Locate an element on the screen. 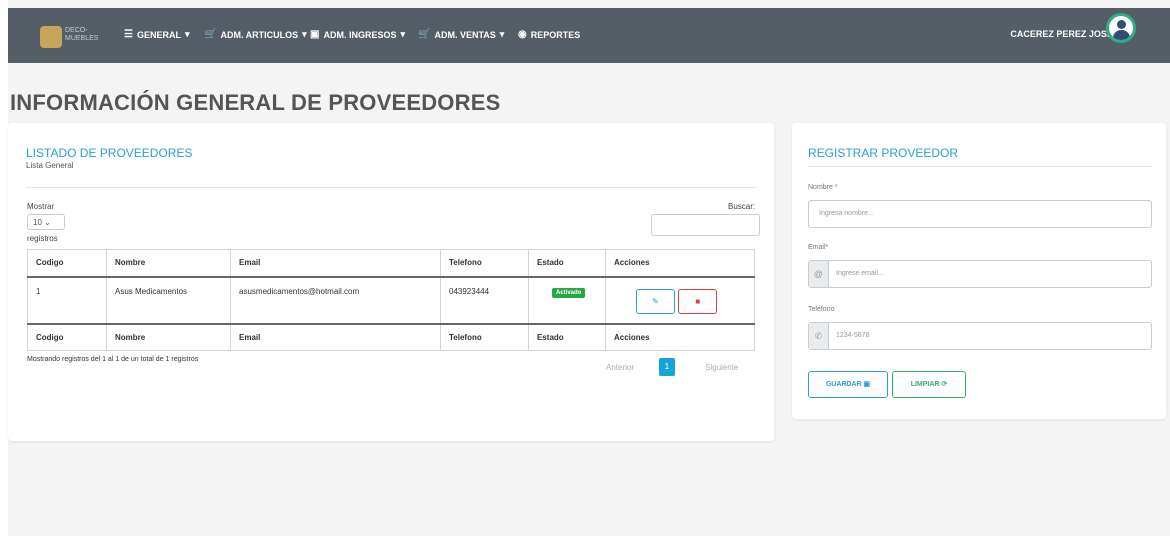 This screenshot has width=1170, height=536. trash-icon: ■ is located at coordinates (698, 301).